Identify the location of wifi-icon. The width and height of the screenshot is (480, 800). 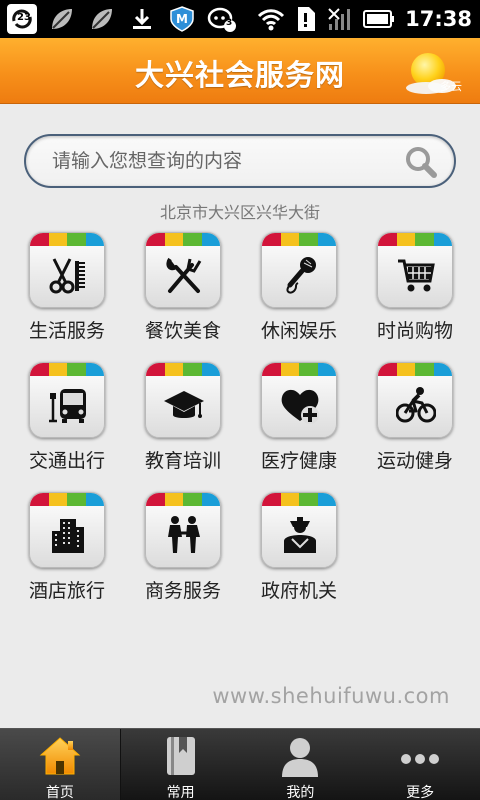
(271, 20).